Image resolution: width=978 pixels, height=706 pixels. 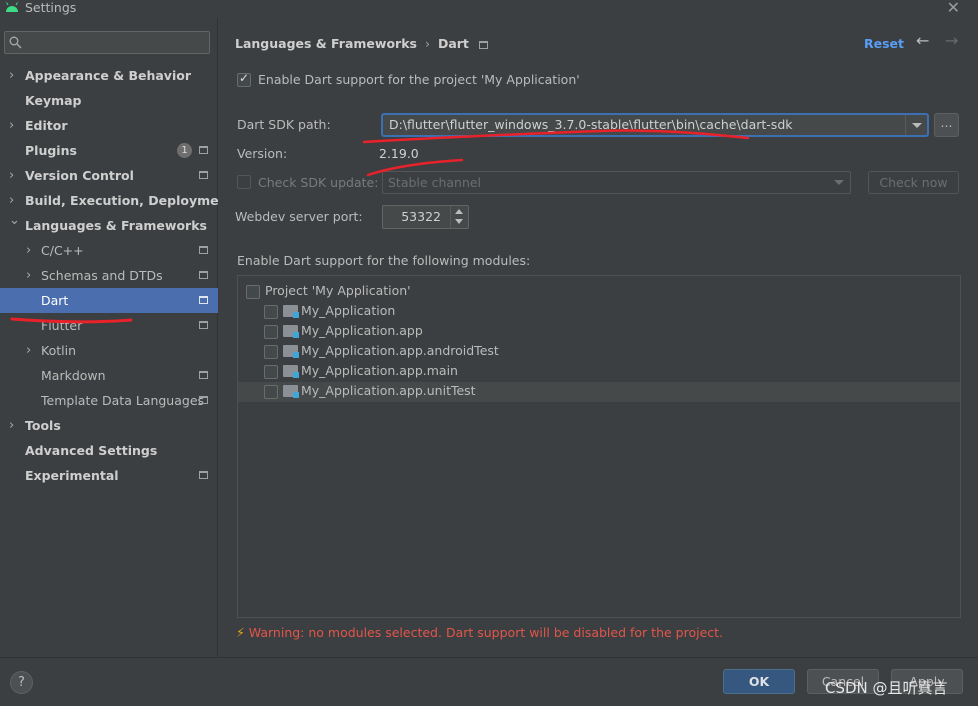 What do you see at coordinates (109, 325) in the screenshot?
I see `sidebar-item-flutter: Flutter` at bounding box center [109, 325].